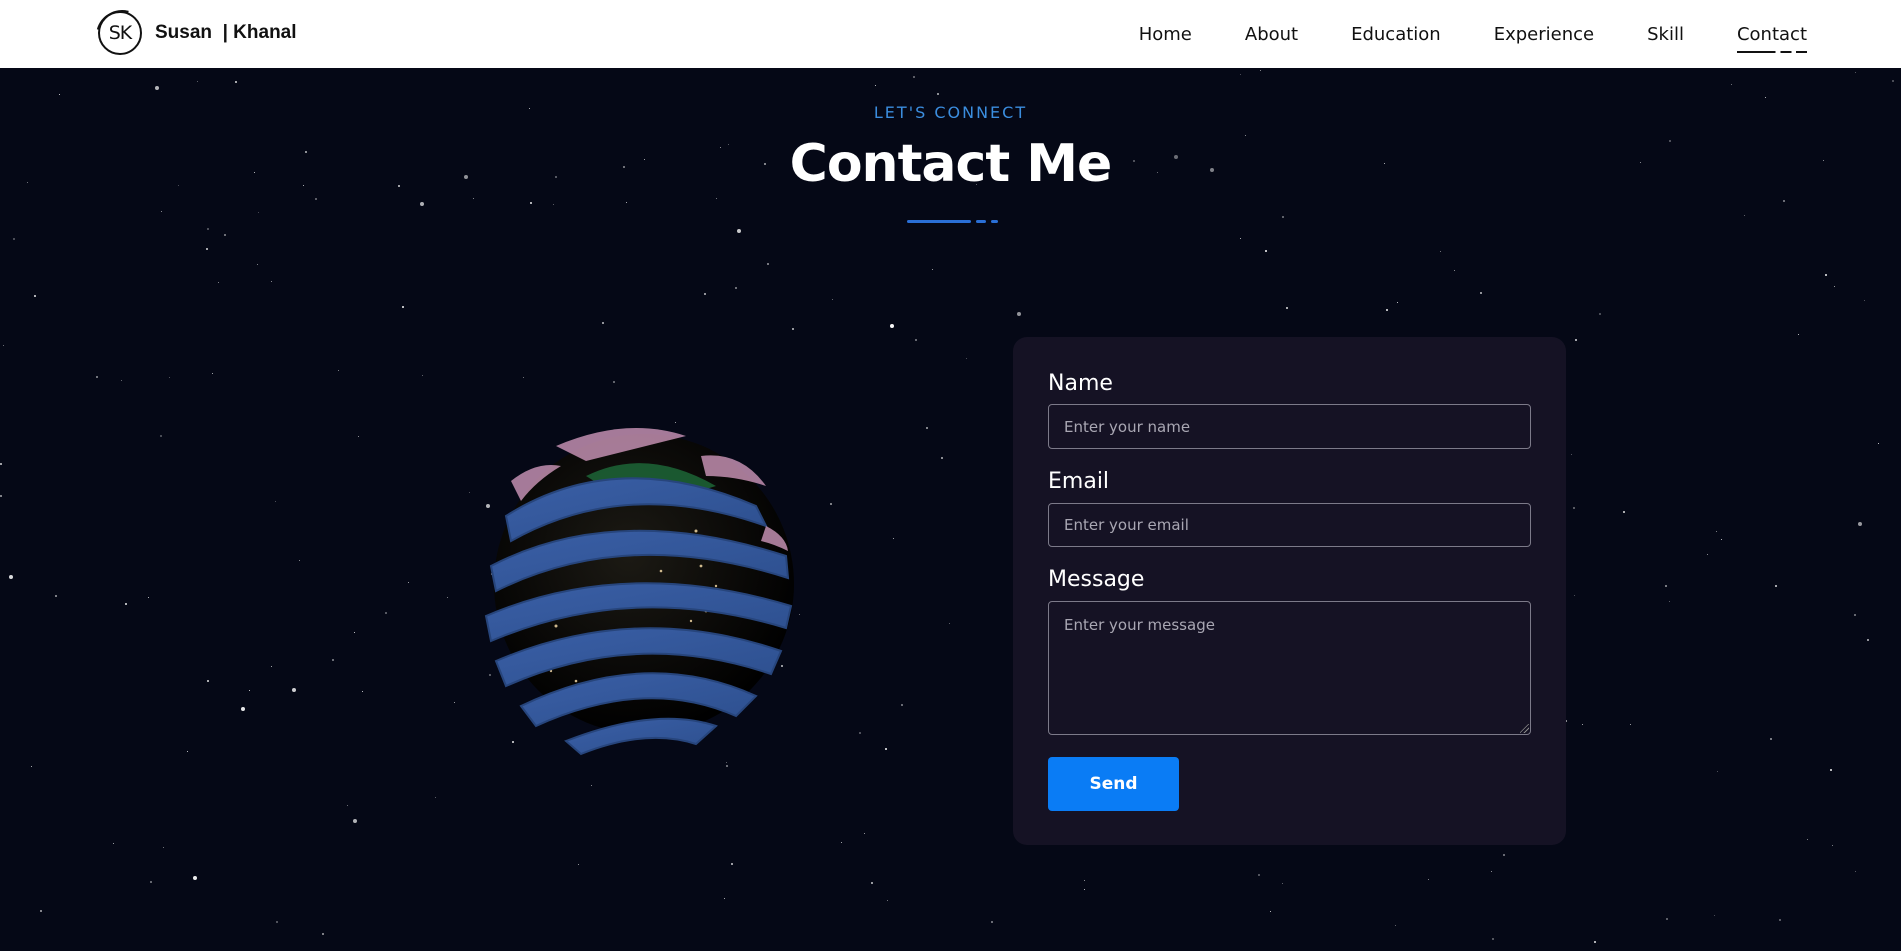 The height and width of the screenshot is (951, 1901). Describe the element at coordinates (226, 33) in the screenshot. I see `brand-name: Susan | Khanal` at that location.